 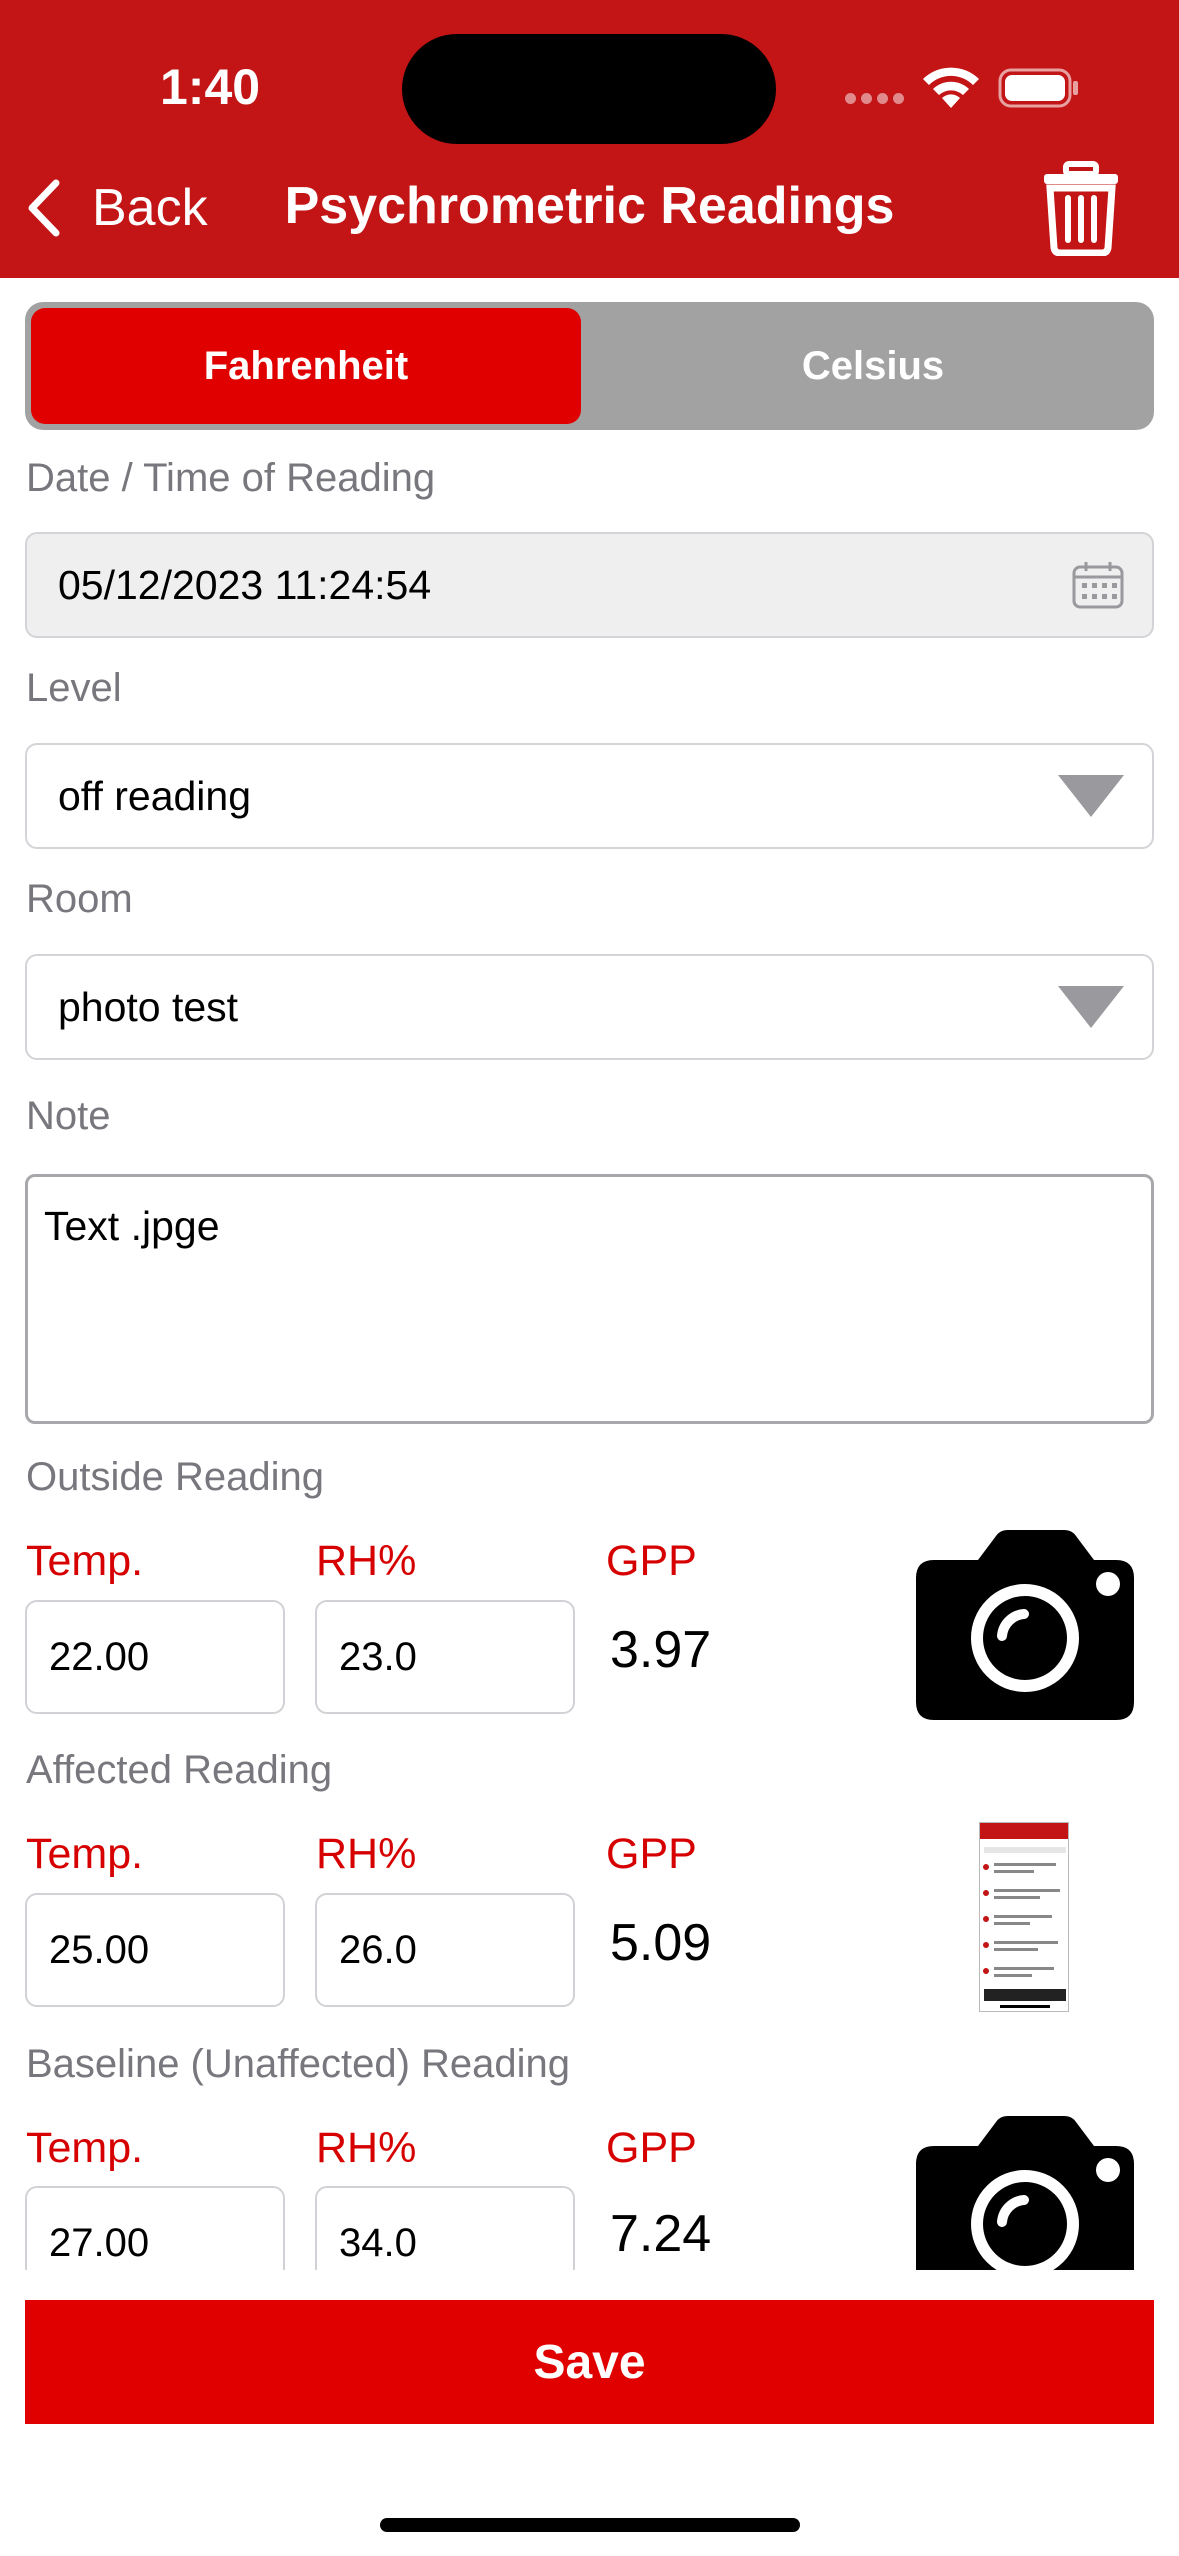 I want to click on page-title: Psychrometric Readings, so click(x=589, y=206).